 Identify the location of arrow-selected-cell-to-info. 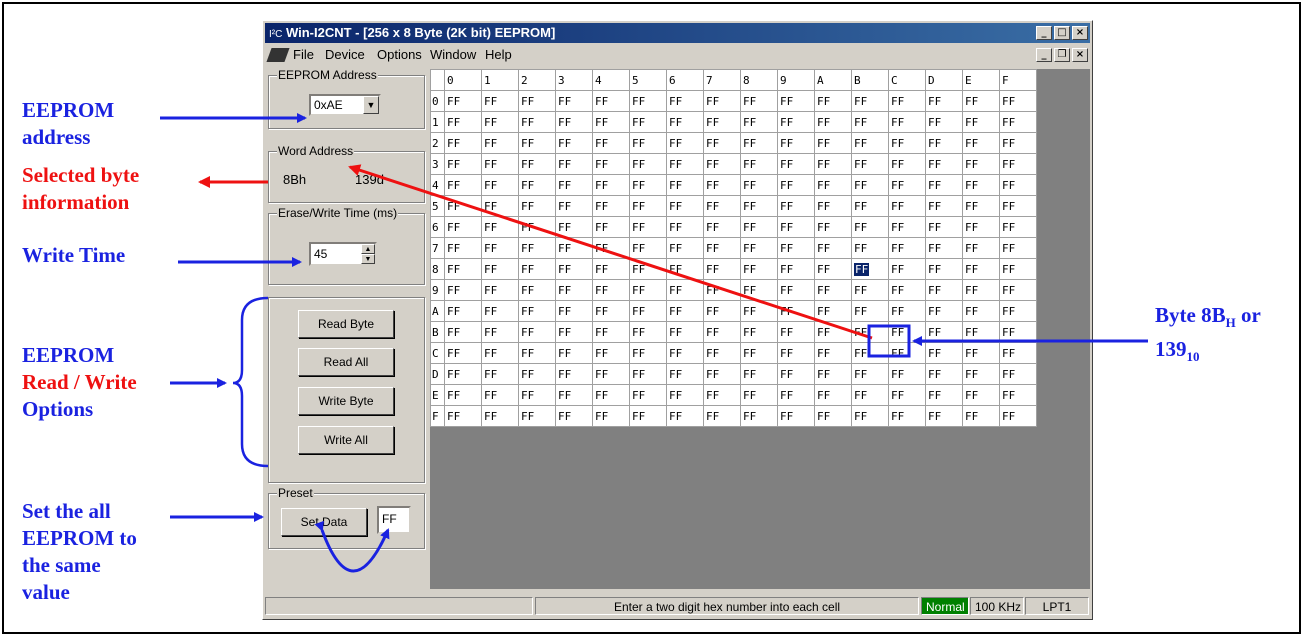
(610, 252).